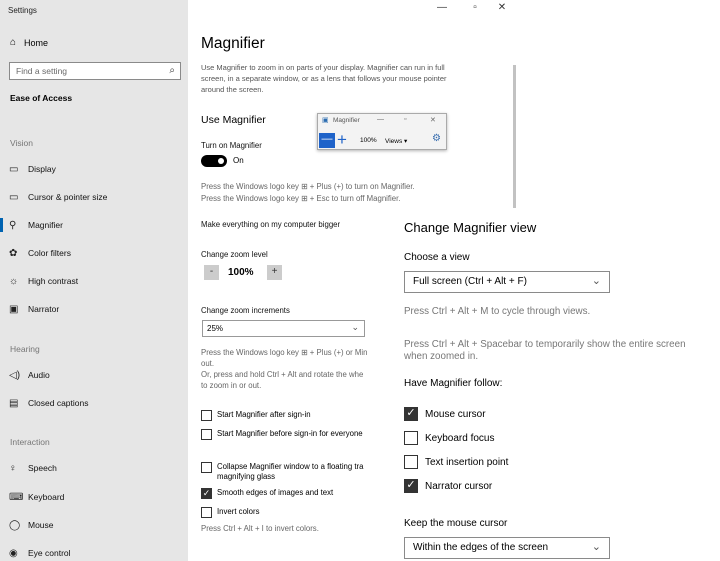 This screenshot has height=561, width=720. I want to click on speaker-icon: ◁), so click(15, 375).